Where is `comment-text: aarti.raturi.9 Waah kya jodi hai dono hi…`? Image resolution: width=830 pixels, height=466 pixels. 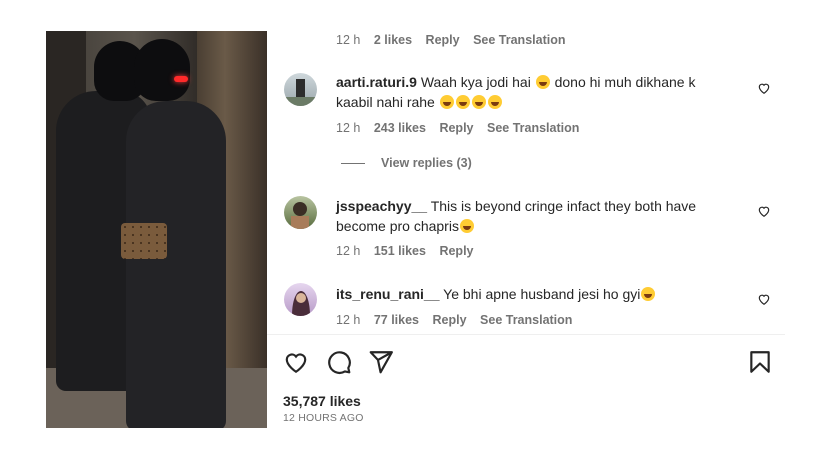
comment-text: aarti.raturi.9 Waah kya jodi hai dono hi… is located at coordinates (536, 92).